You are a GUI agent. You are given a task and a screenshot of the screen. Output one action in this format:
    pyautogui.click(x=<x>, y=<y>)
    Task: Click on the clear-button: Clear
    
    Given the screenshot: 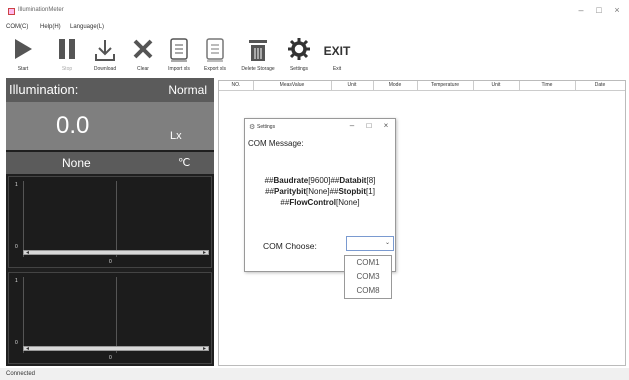 What is the action you would take?
    pyautogui.click(x=143, y=55)
    